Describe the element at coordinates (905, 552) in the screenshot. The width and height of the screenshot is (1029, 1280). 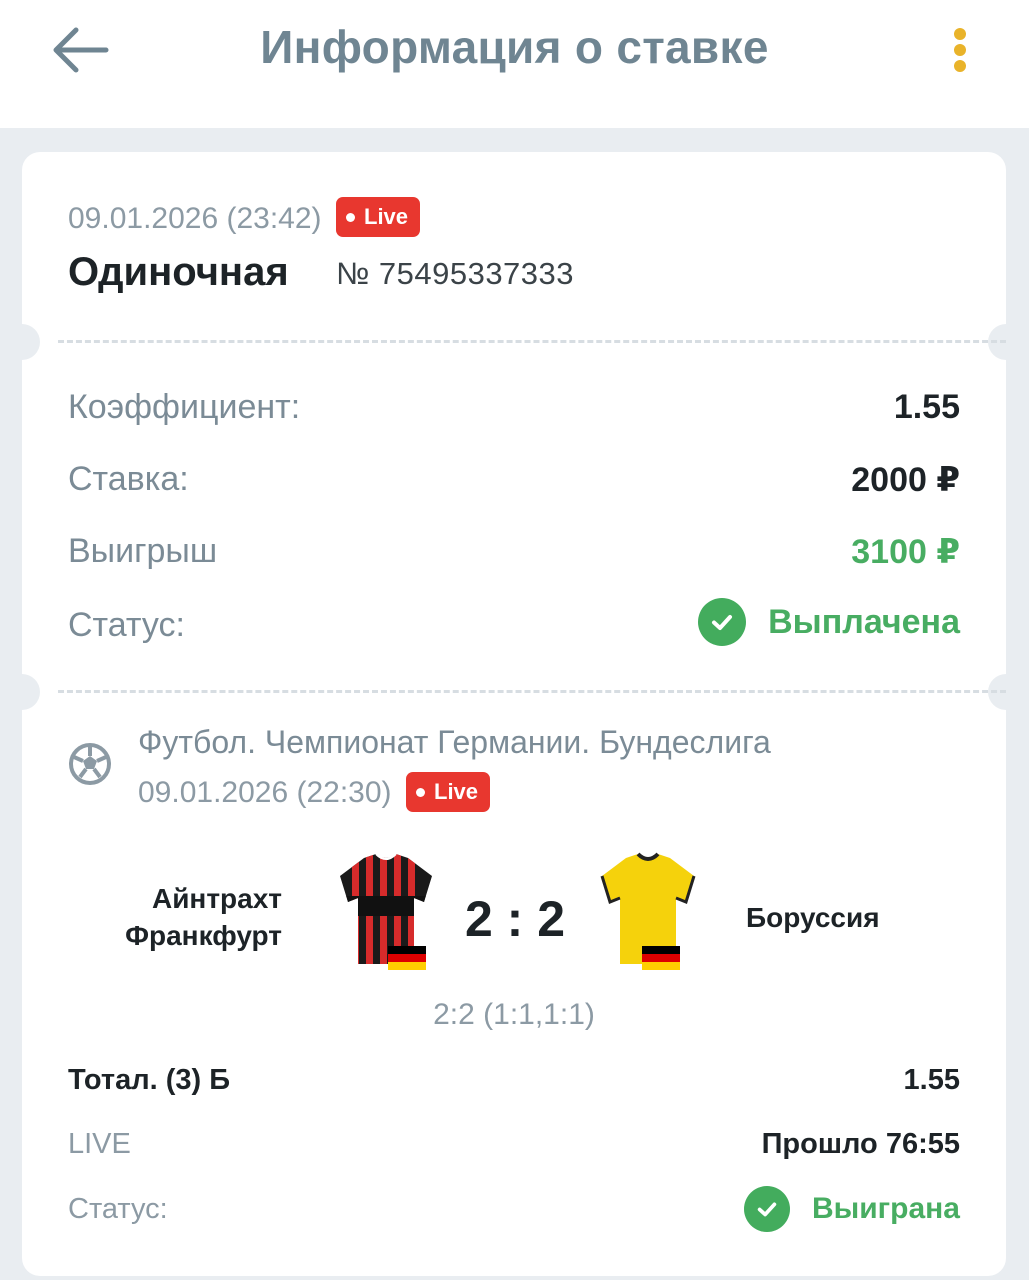
I see `win-value: 3100 ₽` at that location.